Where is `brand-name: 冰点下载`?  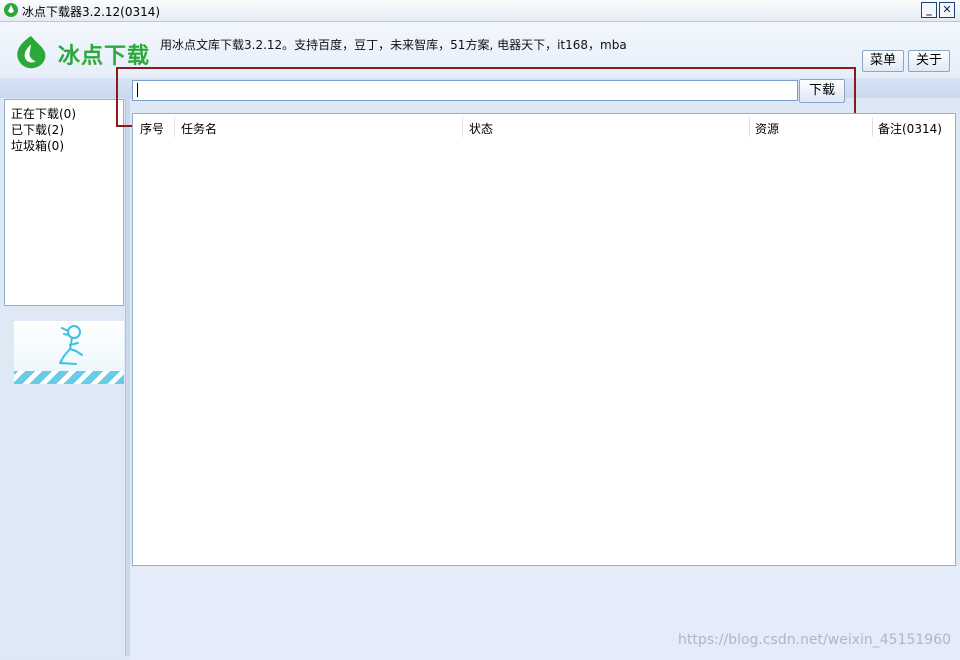 brand-name: 冰点下载 is located at coordinates (104, 56).